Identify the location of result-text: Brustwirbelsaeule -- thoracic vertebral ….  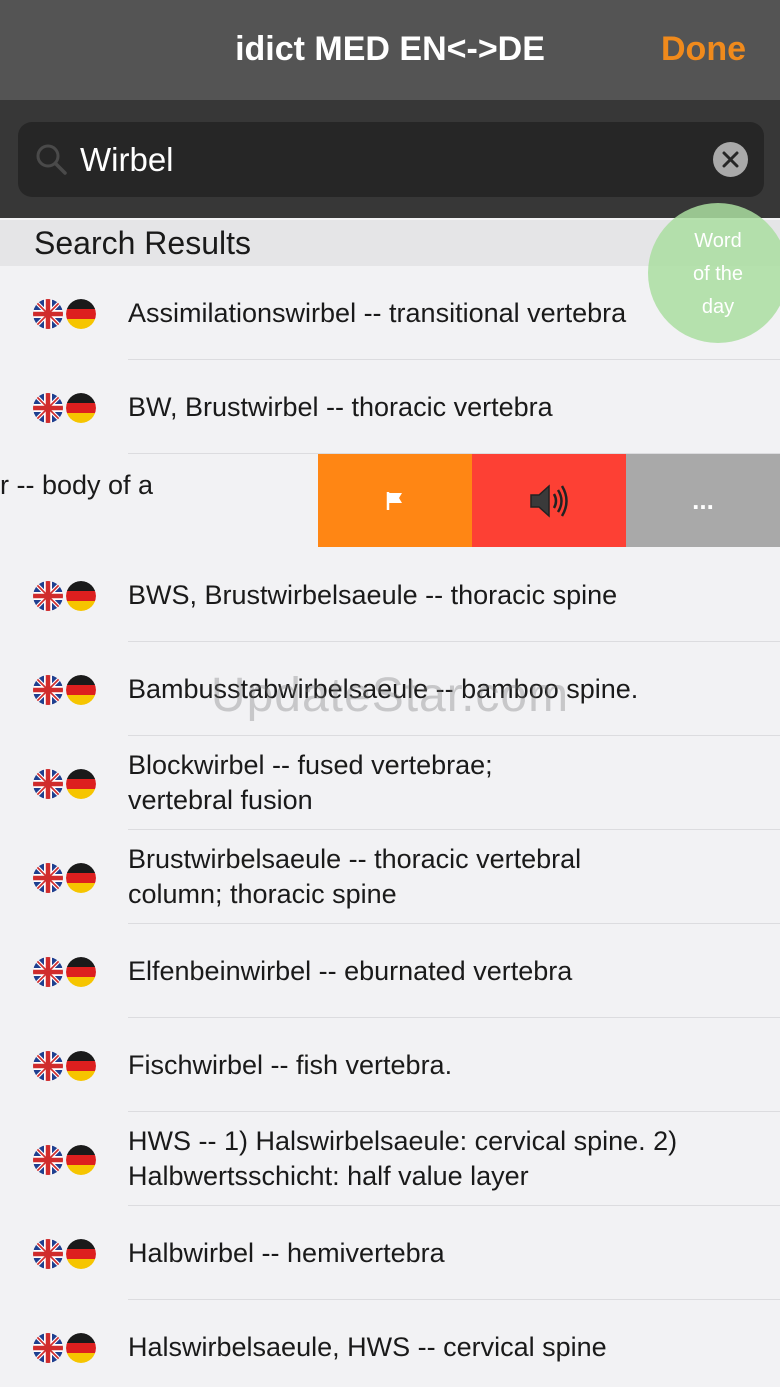
(355, 876).